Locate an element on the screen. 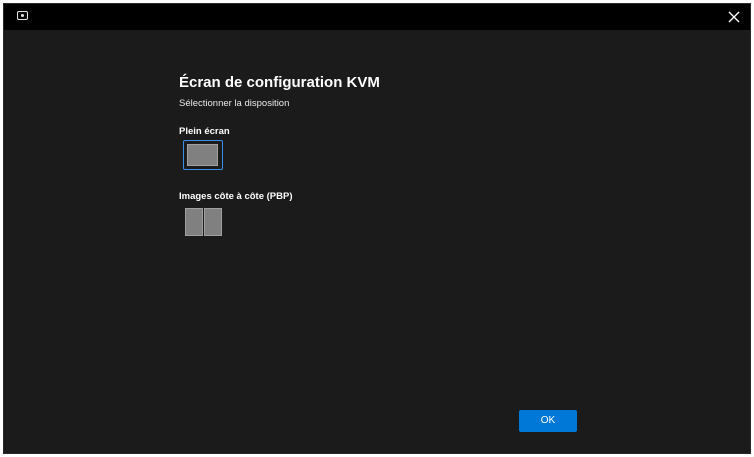 This screenshot has height=457, width=754. side-by-side-left-pane-icon is located at coordinates (194, 222).